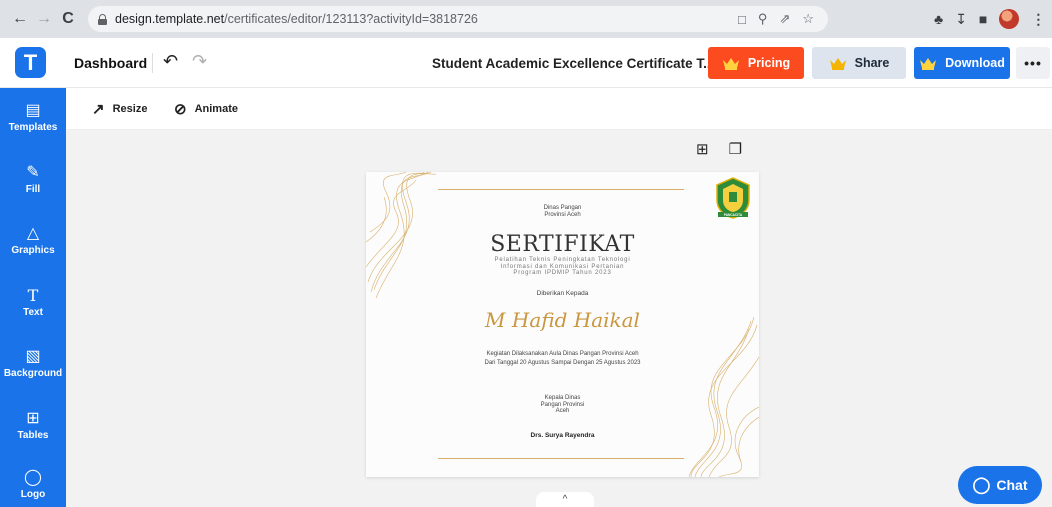 This screenshot has width=1052, height=507. Describe the element at coordinates (562, 293) in the screenshot. I see `given-to-label: Diberikan Kepada` at that location.